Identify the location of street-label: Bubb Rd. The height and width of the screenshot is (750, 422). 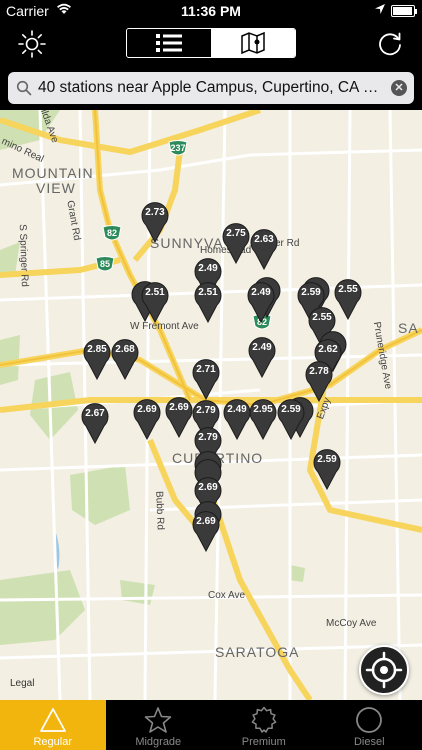
(159, 510).